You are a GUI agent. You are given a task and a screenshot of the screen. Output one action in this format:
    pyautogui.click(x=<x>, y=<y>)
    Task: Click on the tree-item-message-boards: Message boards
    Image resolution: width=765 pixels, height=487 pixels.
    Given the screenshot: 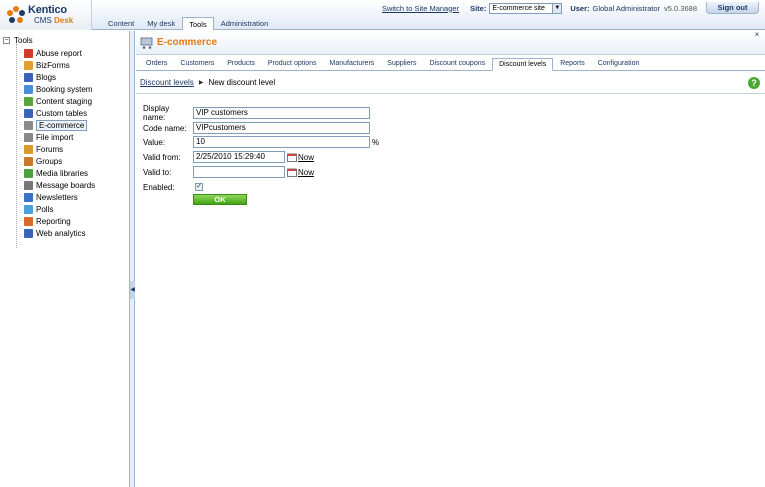 What is the action you would take?
    pyautogui.click(x=59, y=185)
    